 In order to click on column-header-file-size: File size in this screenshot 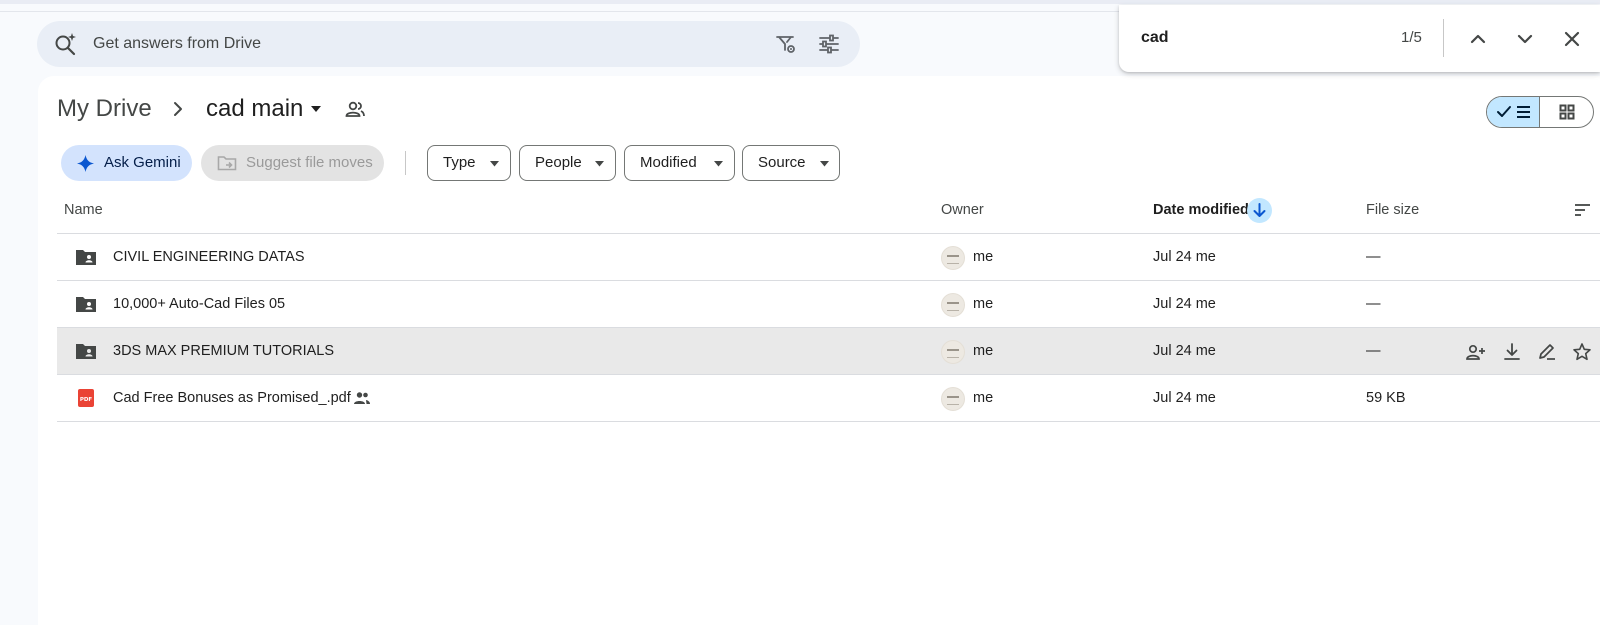, I will do `click(1392, 210)`.